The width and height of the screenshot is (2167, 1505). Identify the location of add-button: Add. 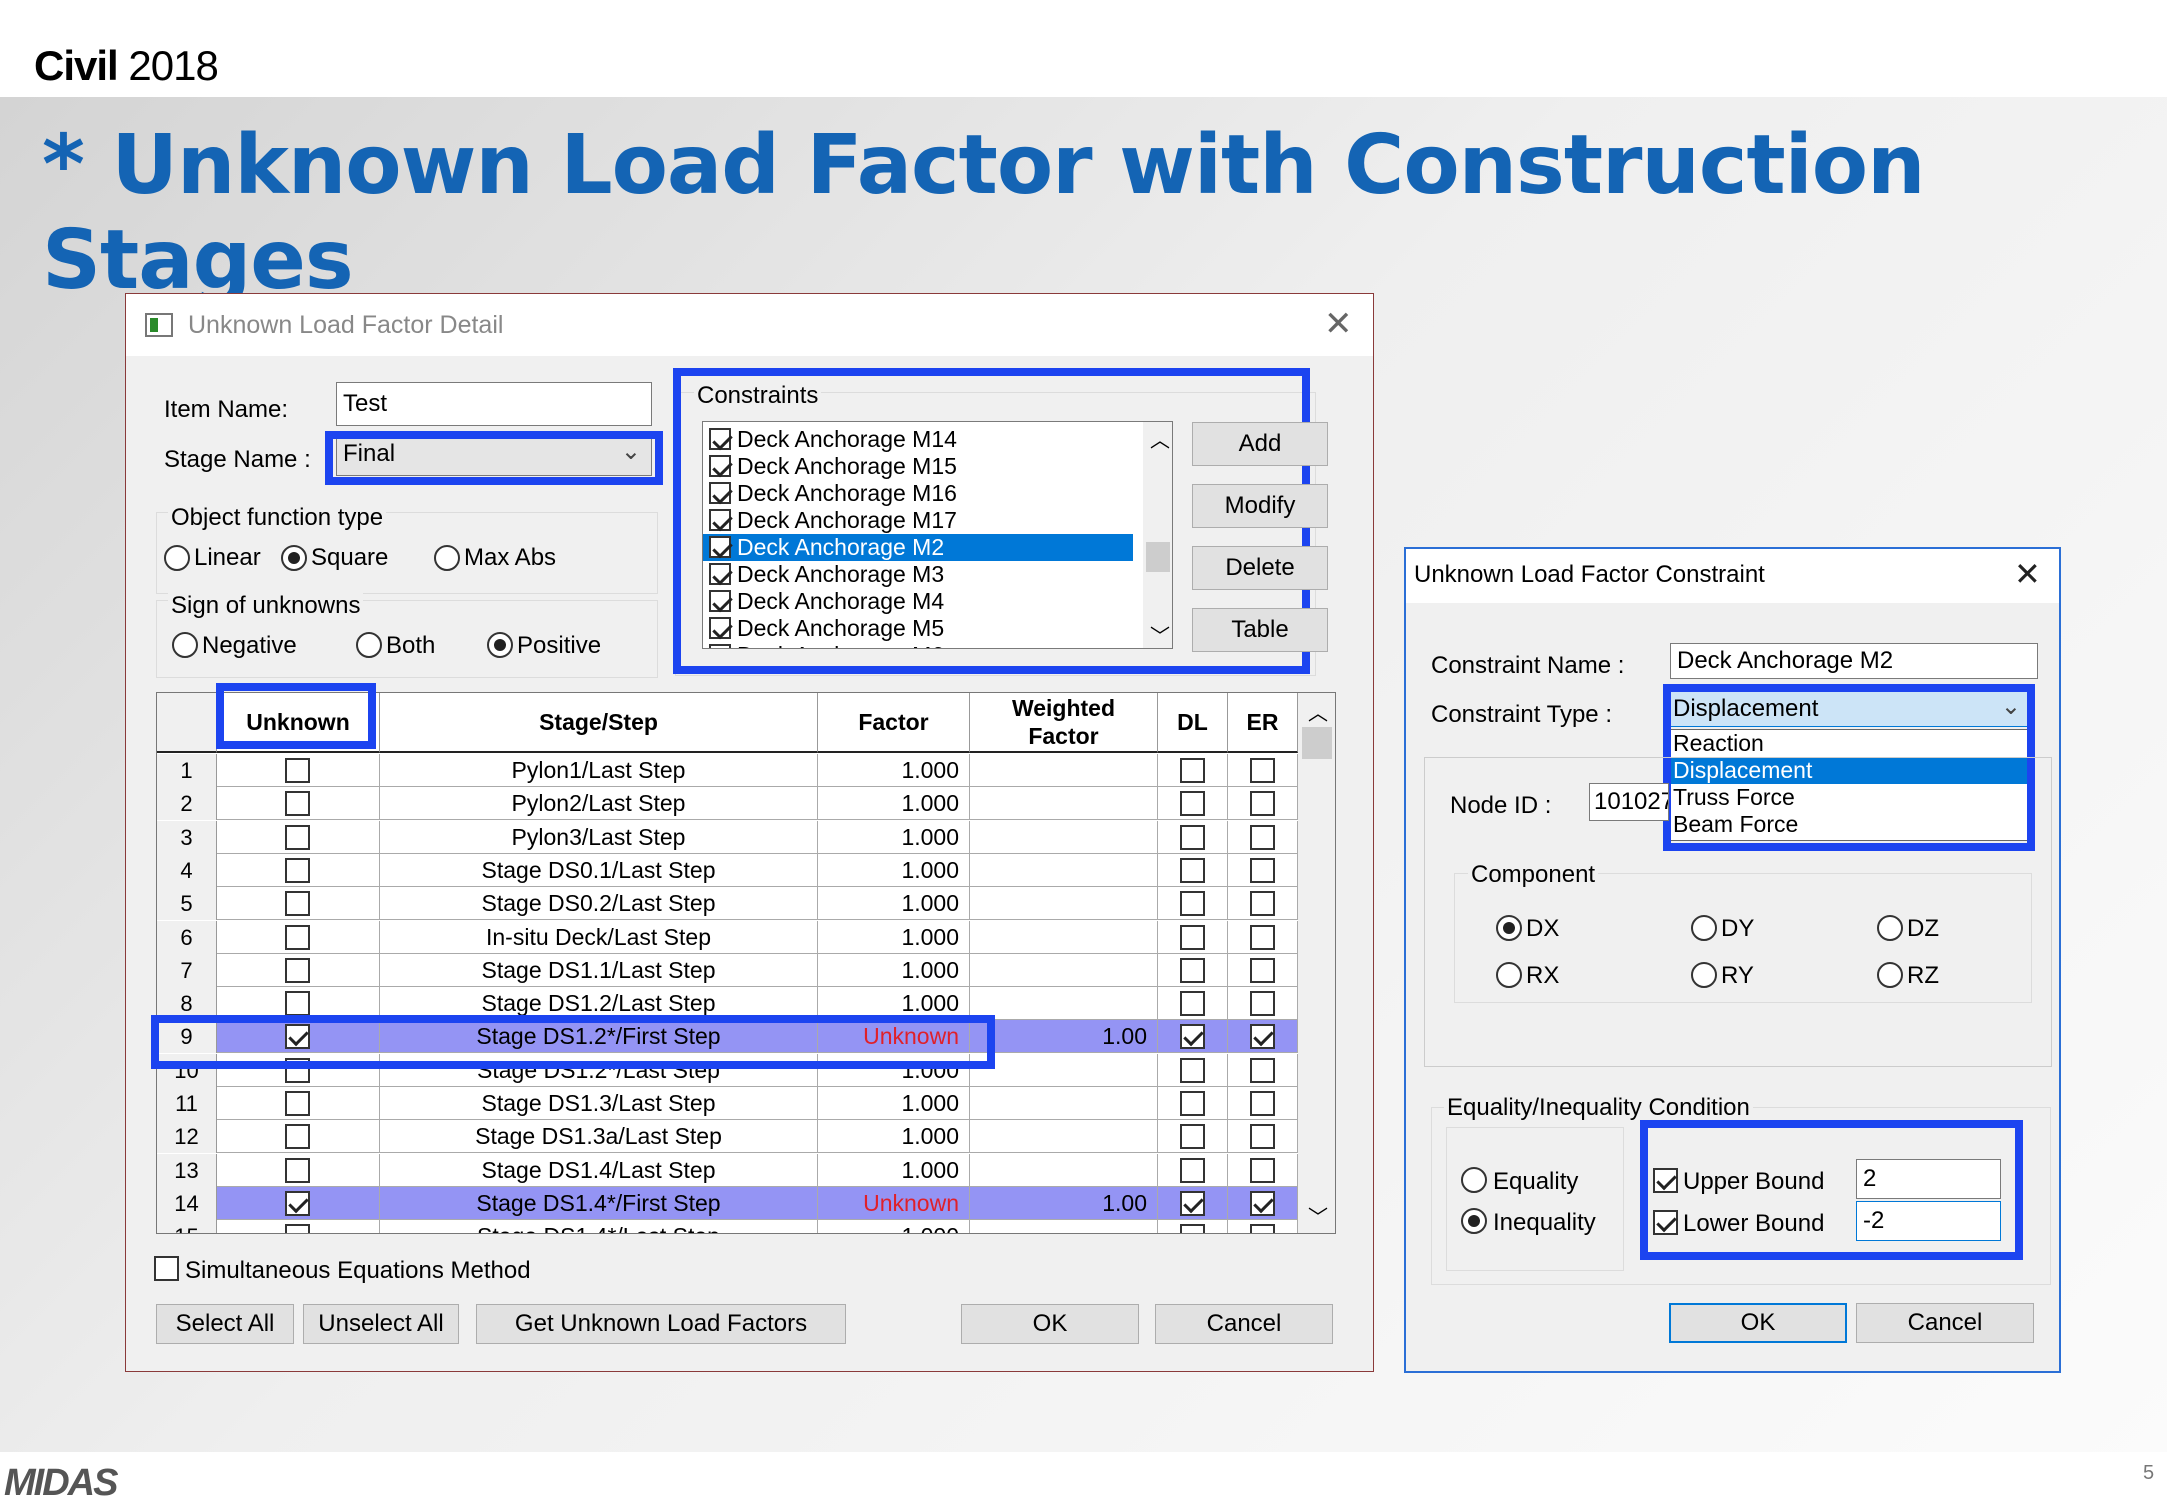
(1260, 444).